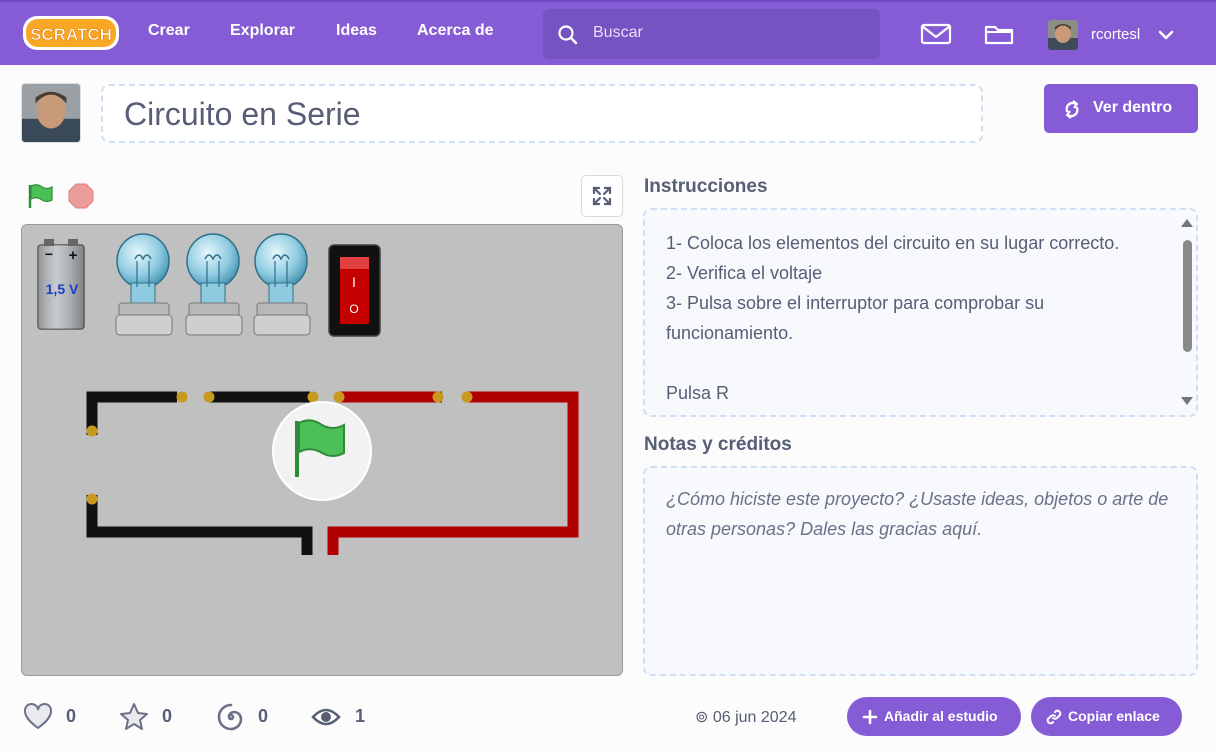  What do you see at coordinates (568, 35) in the screenshot?
I see `search-icon` at bounding box center [568, 35].